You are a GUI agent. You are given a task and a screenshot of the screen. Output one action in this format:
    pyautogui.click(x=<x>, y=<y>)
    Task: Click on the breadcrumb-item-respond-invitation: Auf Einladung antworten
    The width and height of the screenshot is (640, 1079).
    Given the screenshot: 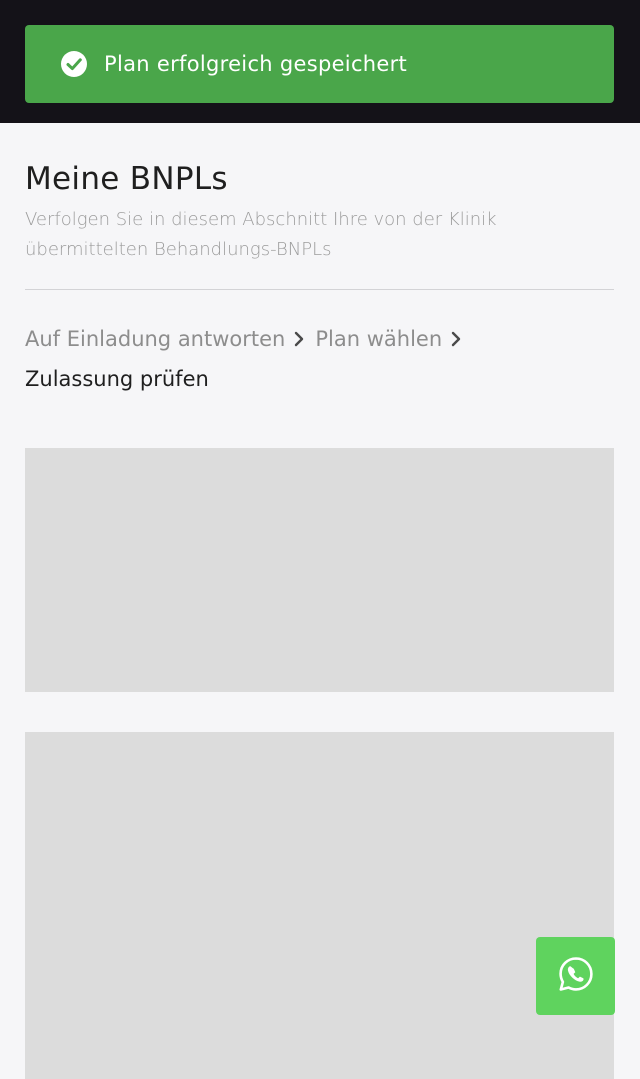 What is the action you would take?
    pyautogui.click(x=155, y=339)
    